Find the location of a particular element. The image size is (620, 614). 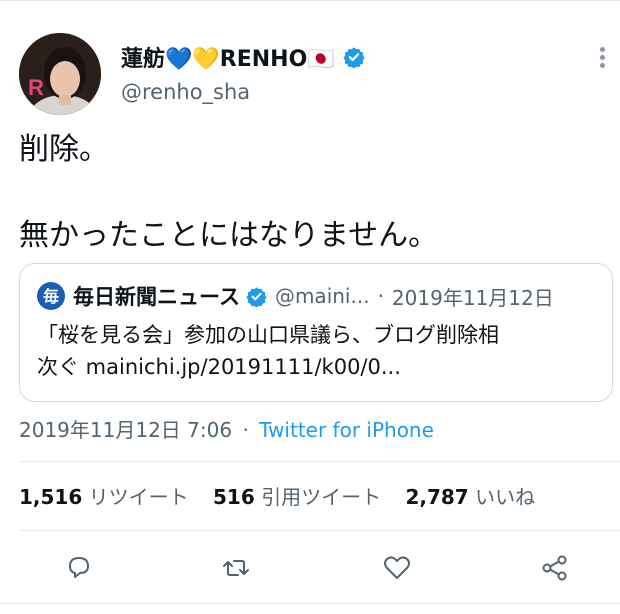

retweets-stat: 1,516 リツイート is located at coordinates (104, 497).